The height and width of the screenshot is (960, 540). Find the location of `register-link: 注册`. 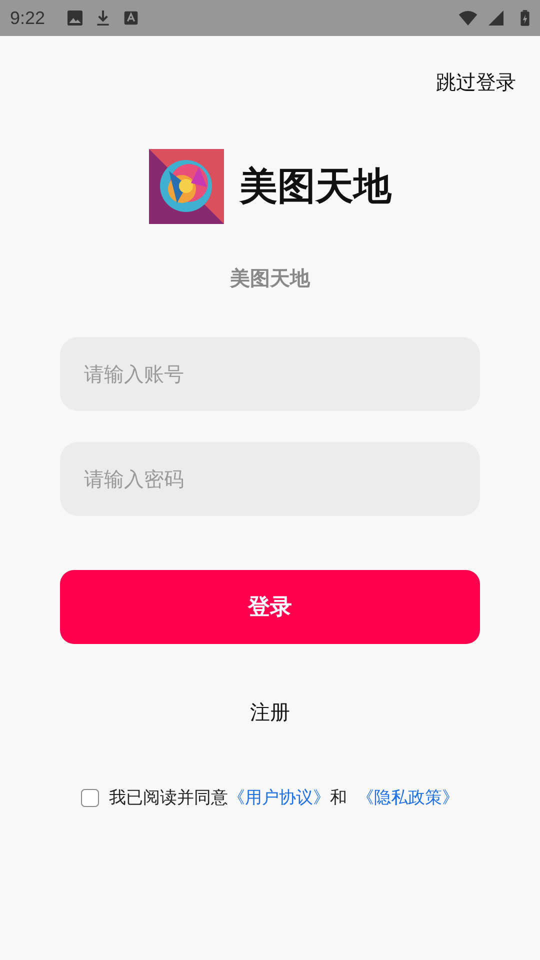

register-link: 注册 is located at coordinates (270, 712).